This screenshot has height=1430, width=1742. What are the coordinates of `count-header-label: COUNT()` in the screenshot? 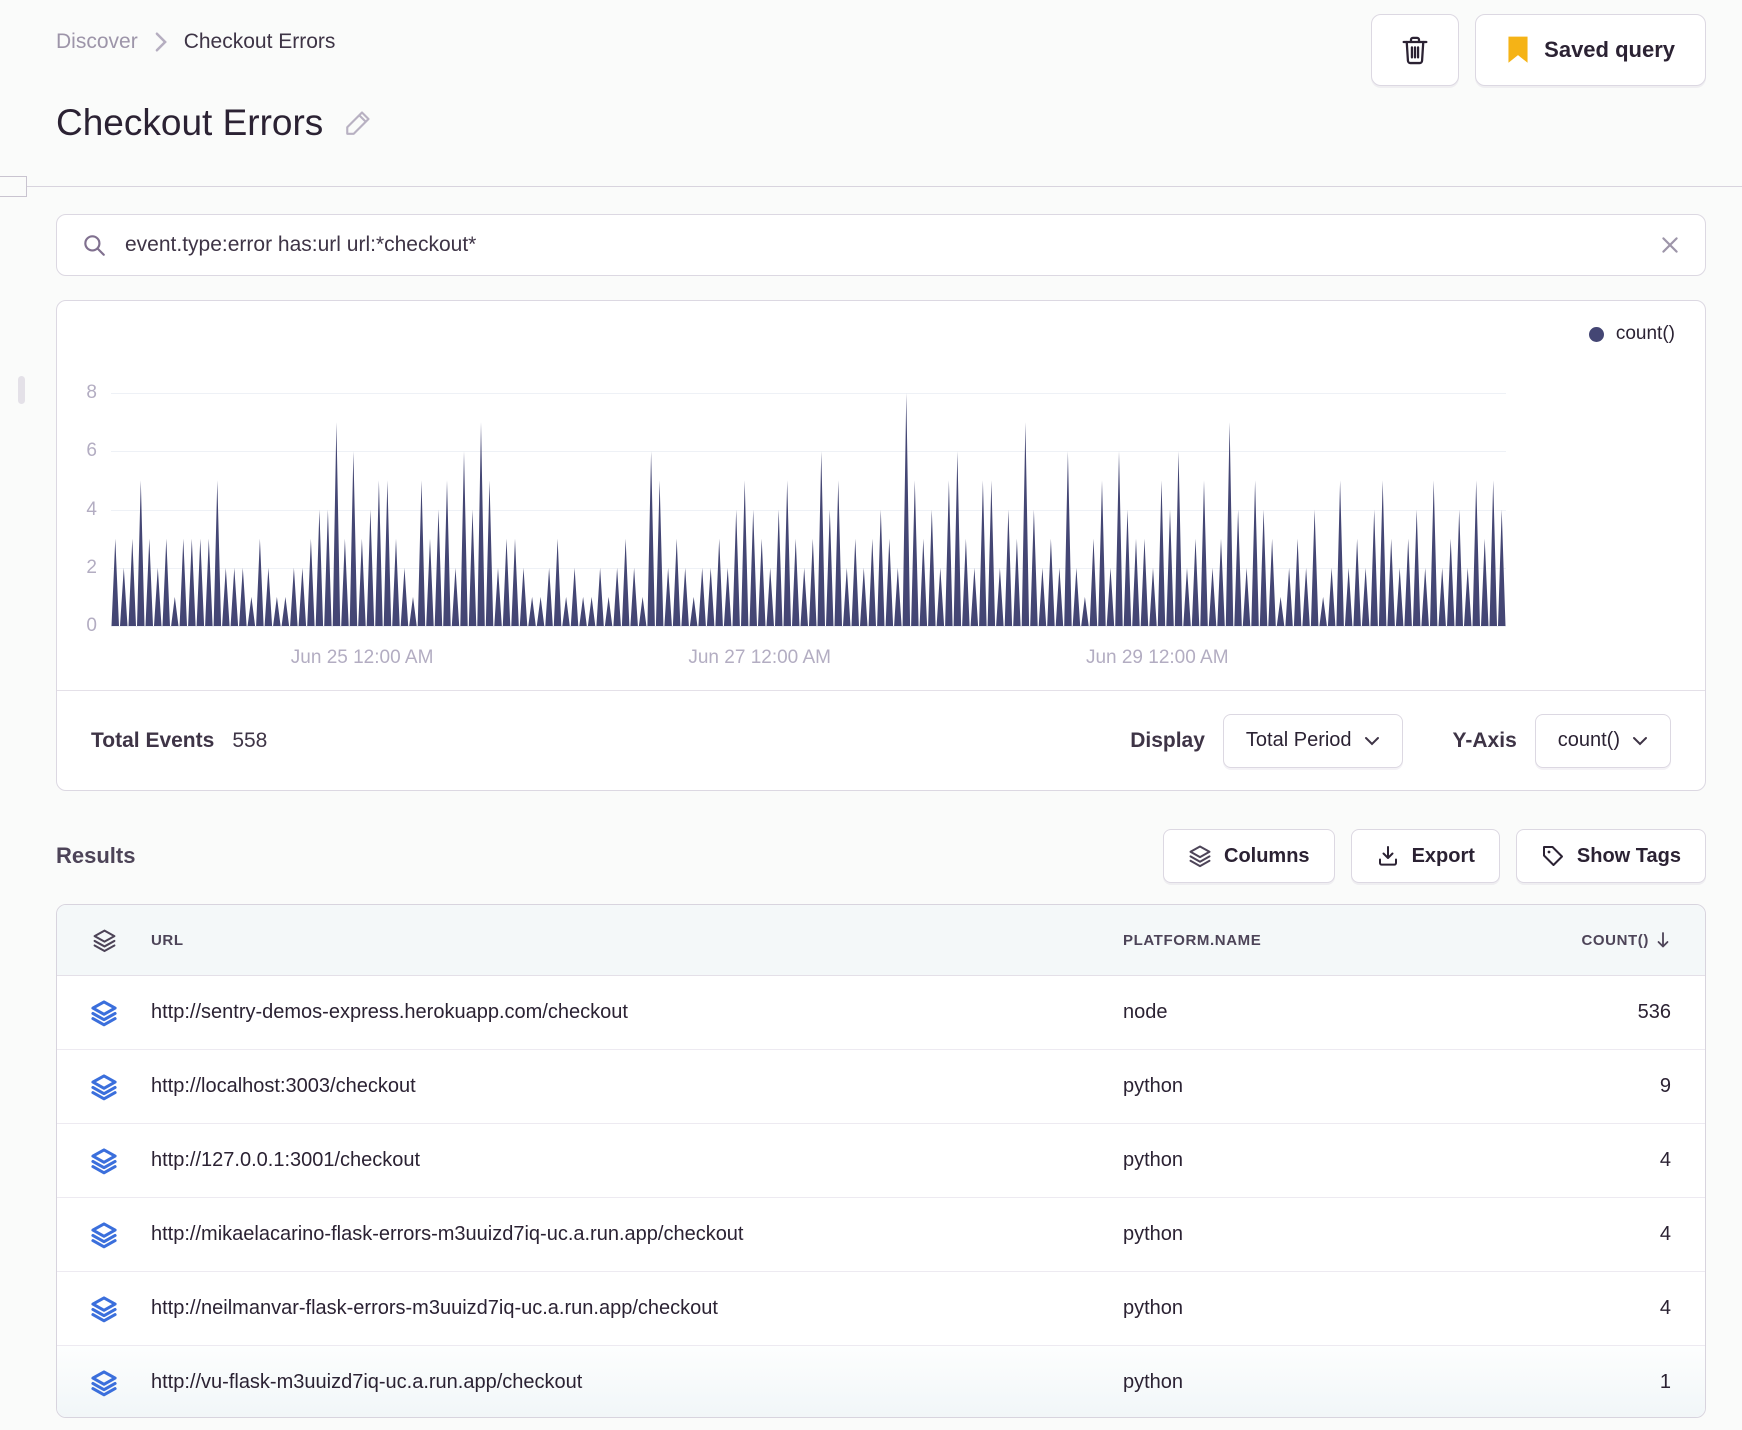 It's located at (1615, 940).